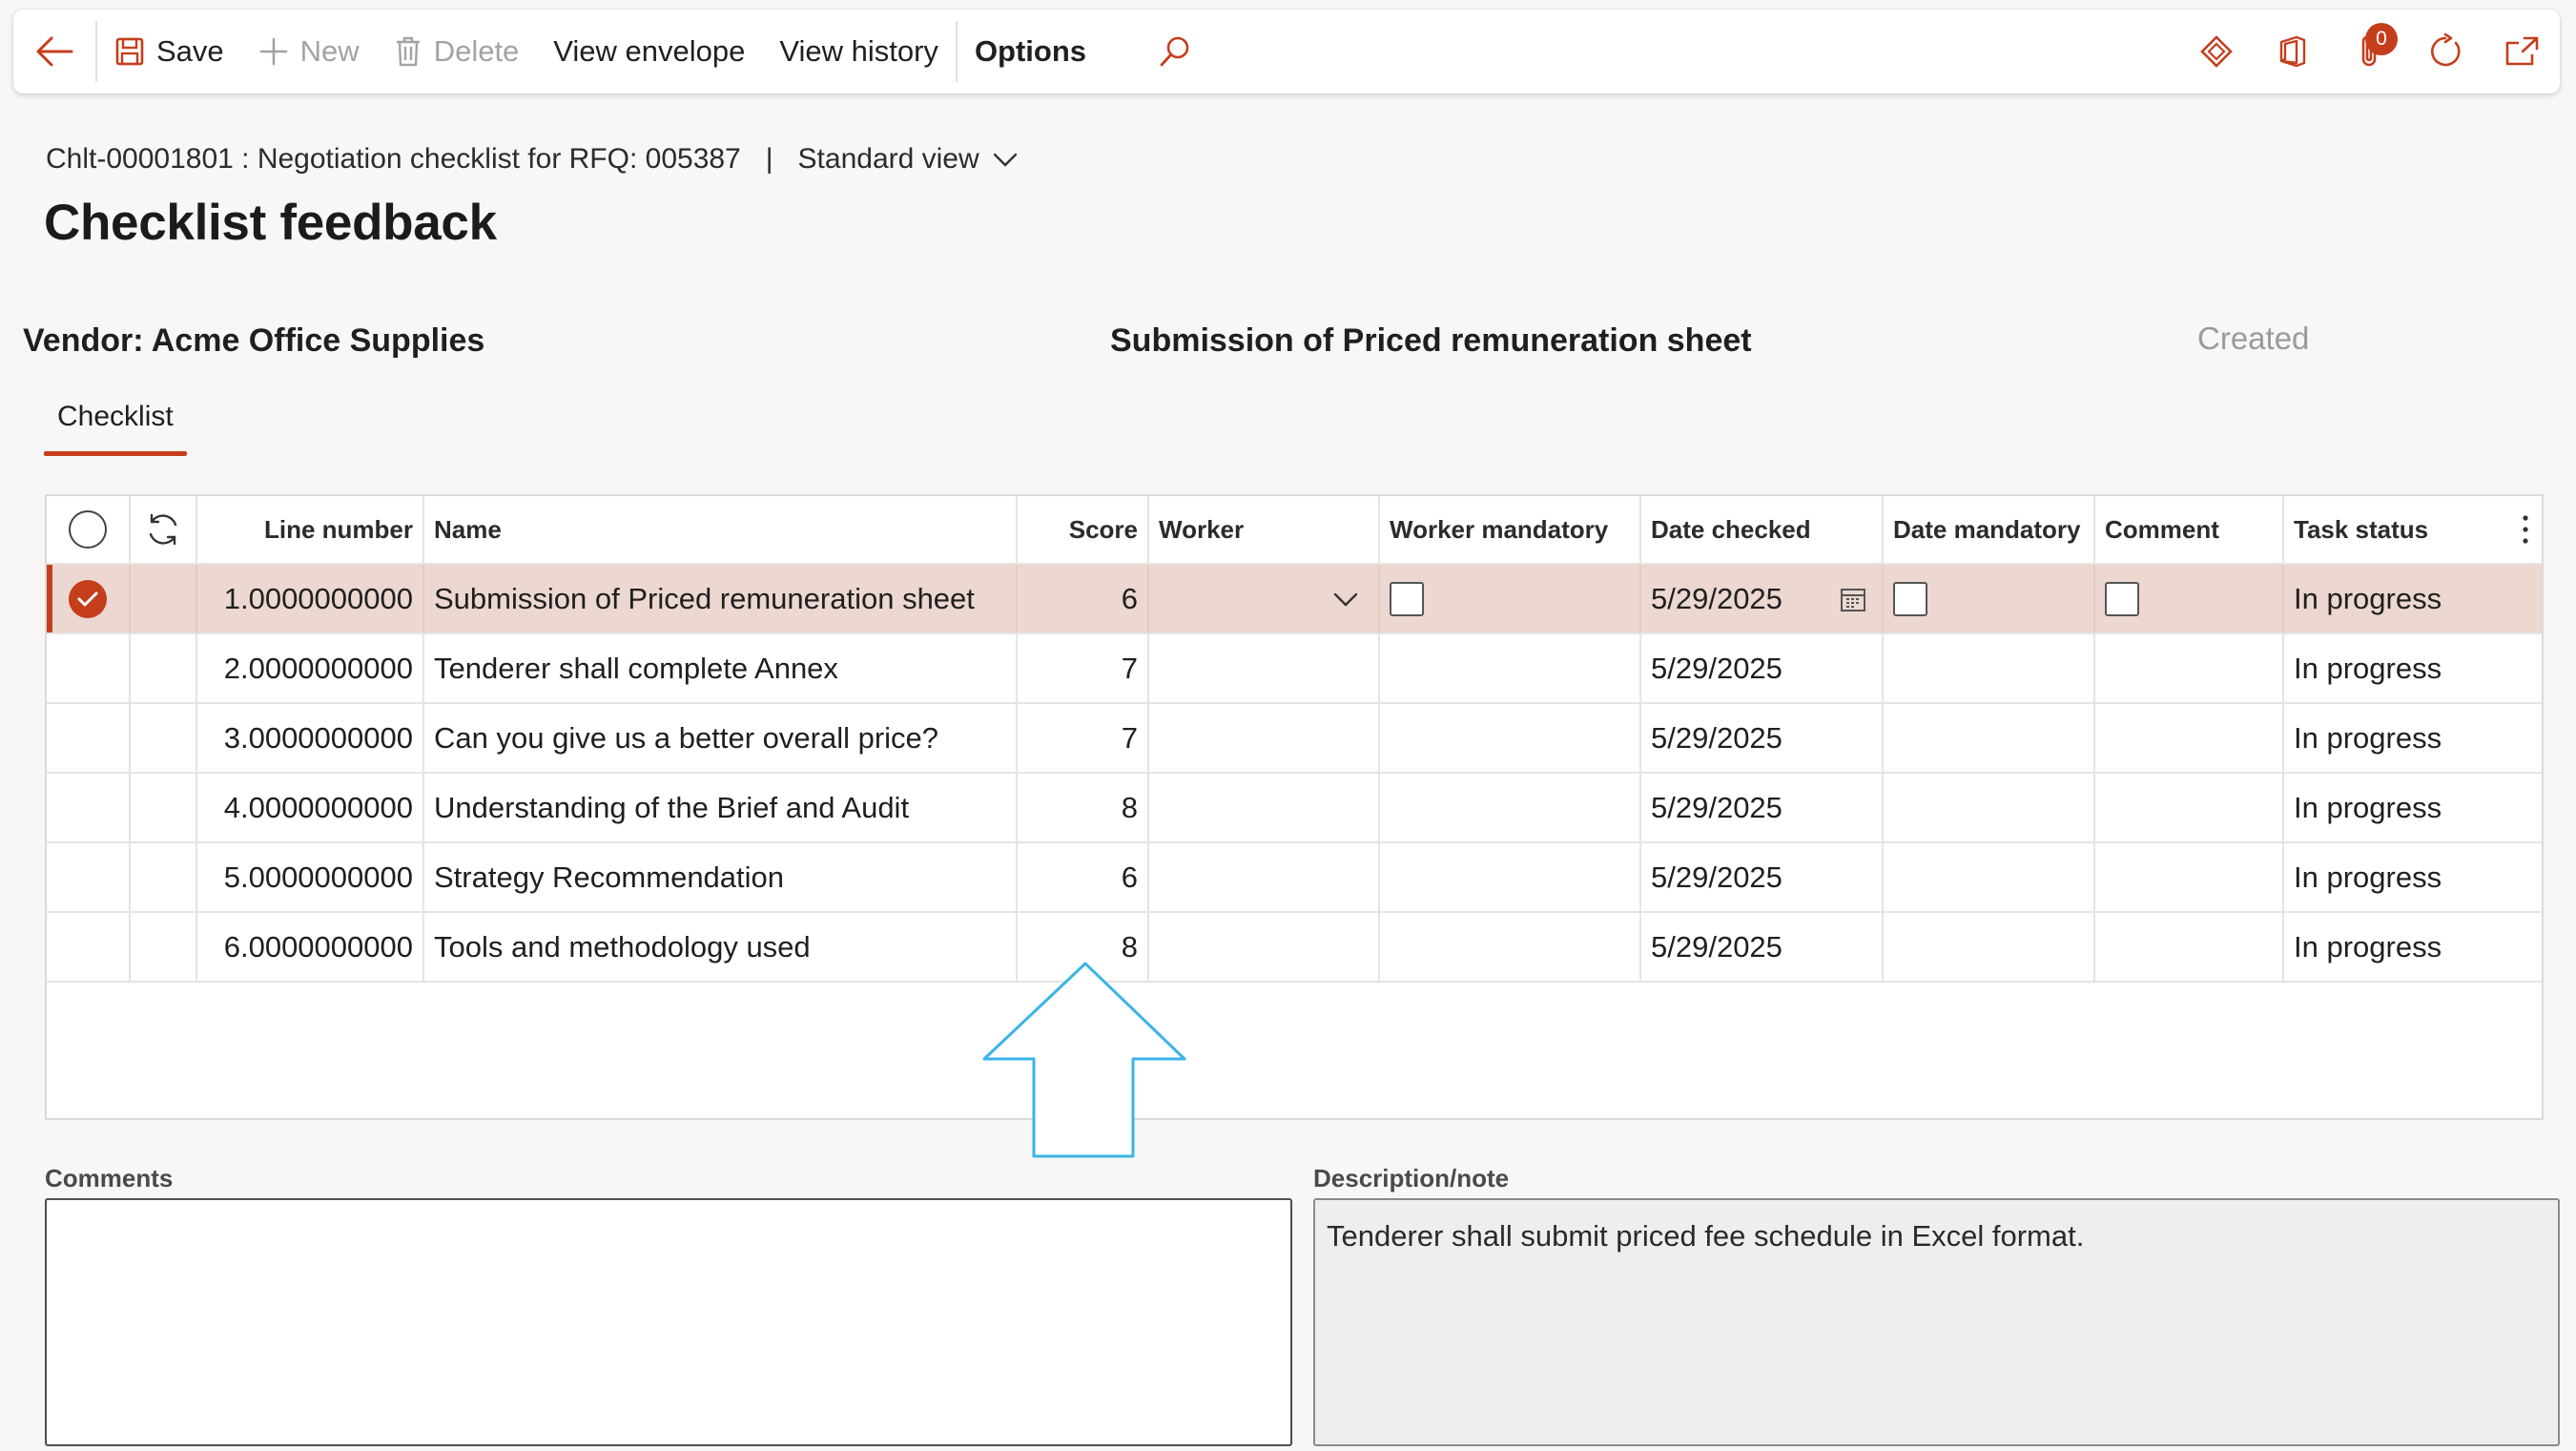 The width and height of the screenshot is (2576, 1451). What do you see at coordinates (2293, 51) in the screenshot?
I see `office-button` at bounding box center [2293, 51].